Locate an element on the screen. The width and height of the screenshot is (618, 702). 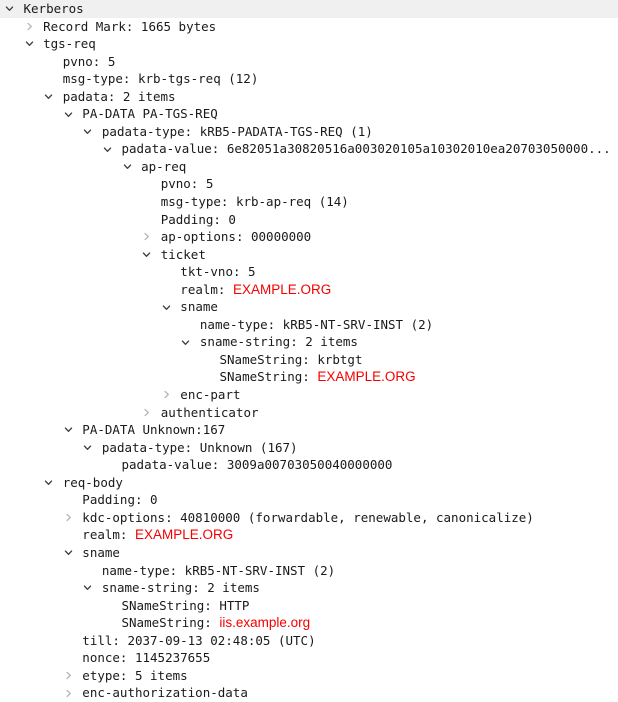
tree-row-text: sname-string: 2 items is located at coordinates (180, 588).